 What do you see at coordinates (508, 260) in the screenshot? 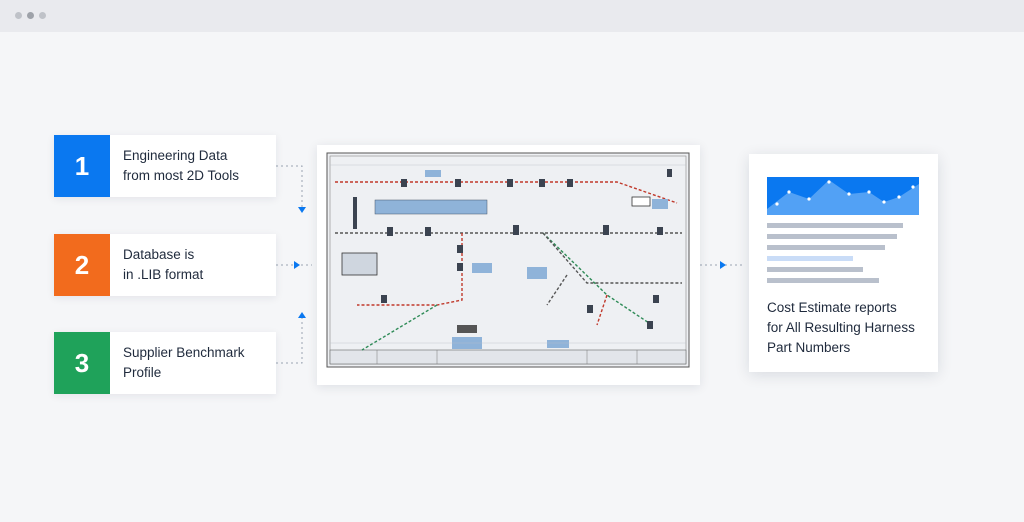
I see `harness-drawing-image` at bounding box center [508, 260].